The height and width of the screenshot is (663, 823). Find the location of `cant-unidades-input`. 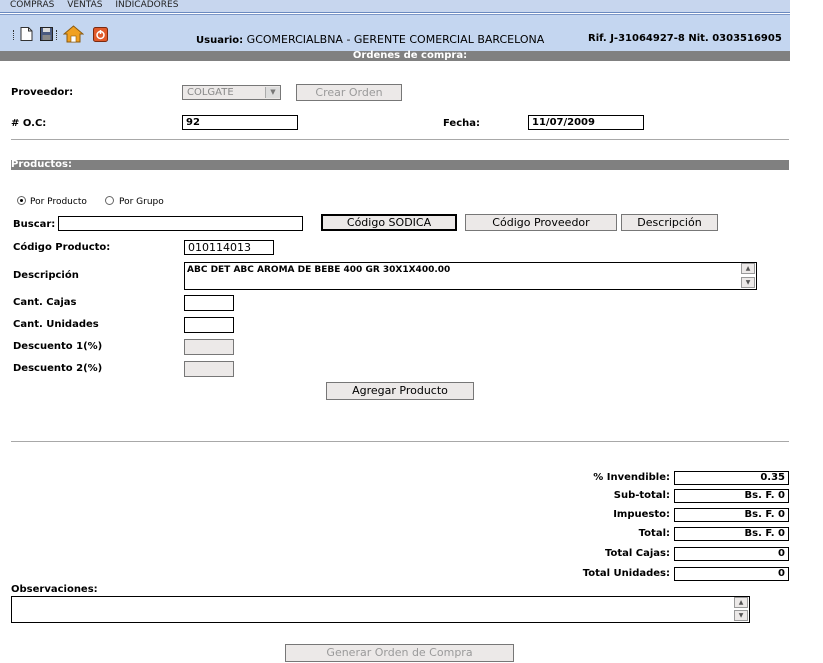

cant-unidades-input is located at coordinates (209, 325).